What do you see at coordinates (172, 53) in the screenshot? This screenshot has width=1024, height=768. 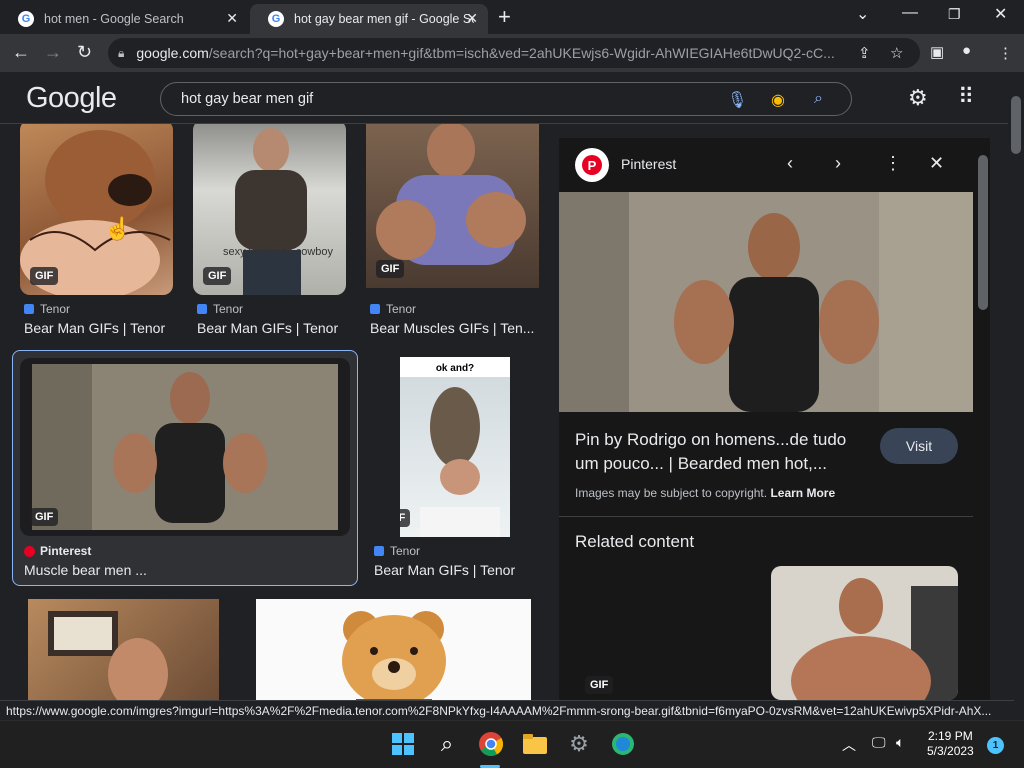 I see `url-host: google.com` at bounding box center [172, 53].